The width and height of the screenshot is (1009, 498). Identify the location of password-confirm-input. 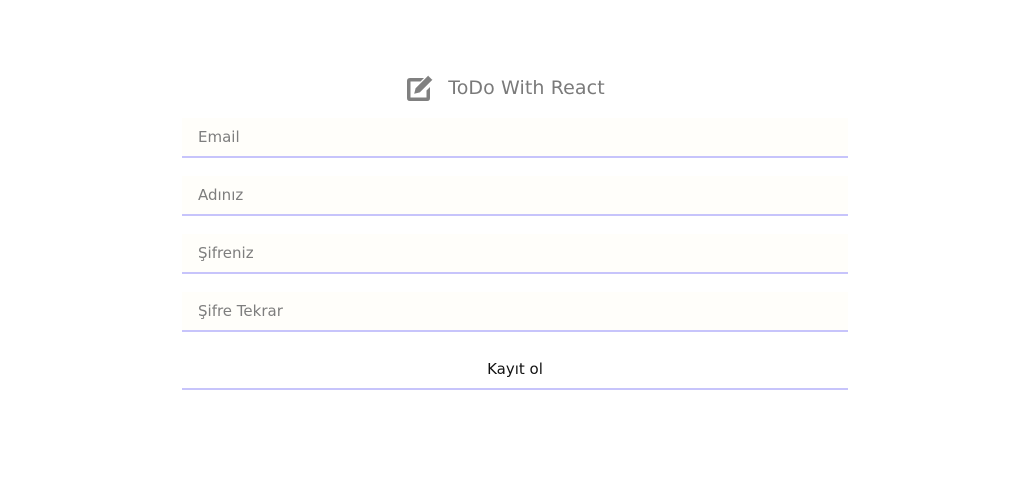
(515, 311).